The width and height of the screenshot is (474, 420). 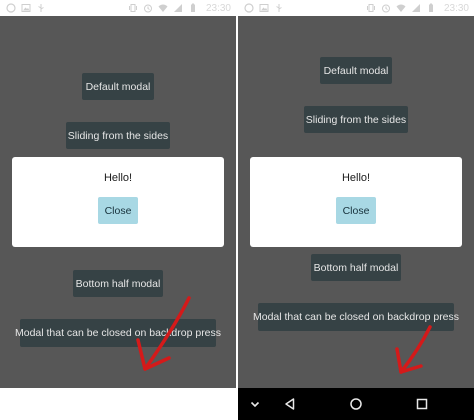 I want to click on back-icon, so click(x=290, y=404).